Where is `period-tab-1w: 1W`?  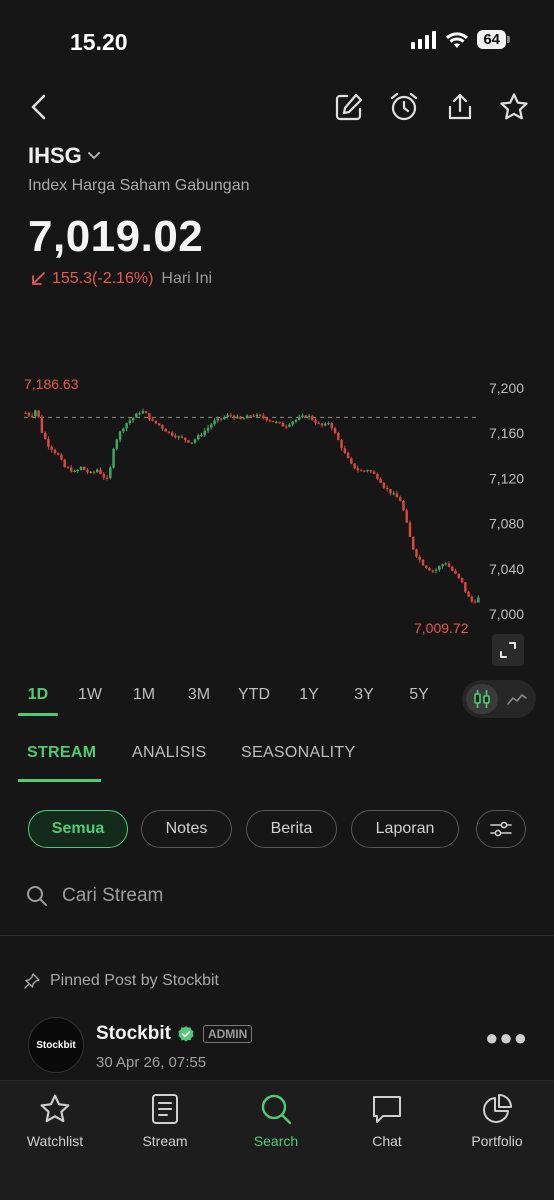 period-tab-1w: 1W is located at coordinates (90, 695).